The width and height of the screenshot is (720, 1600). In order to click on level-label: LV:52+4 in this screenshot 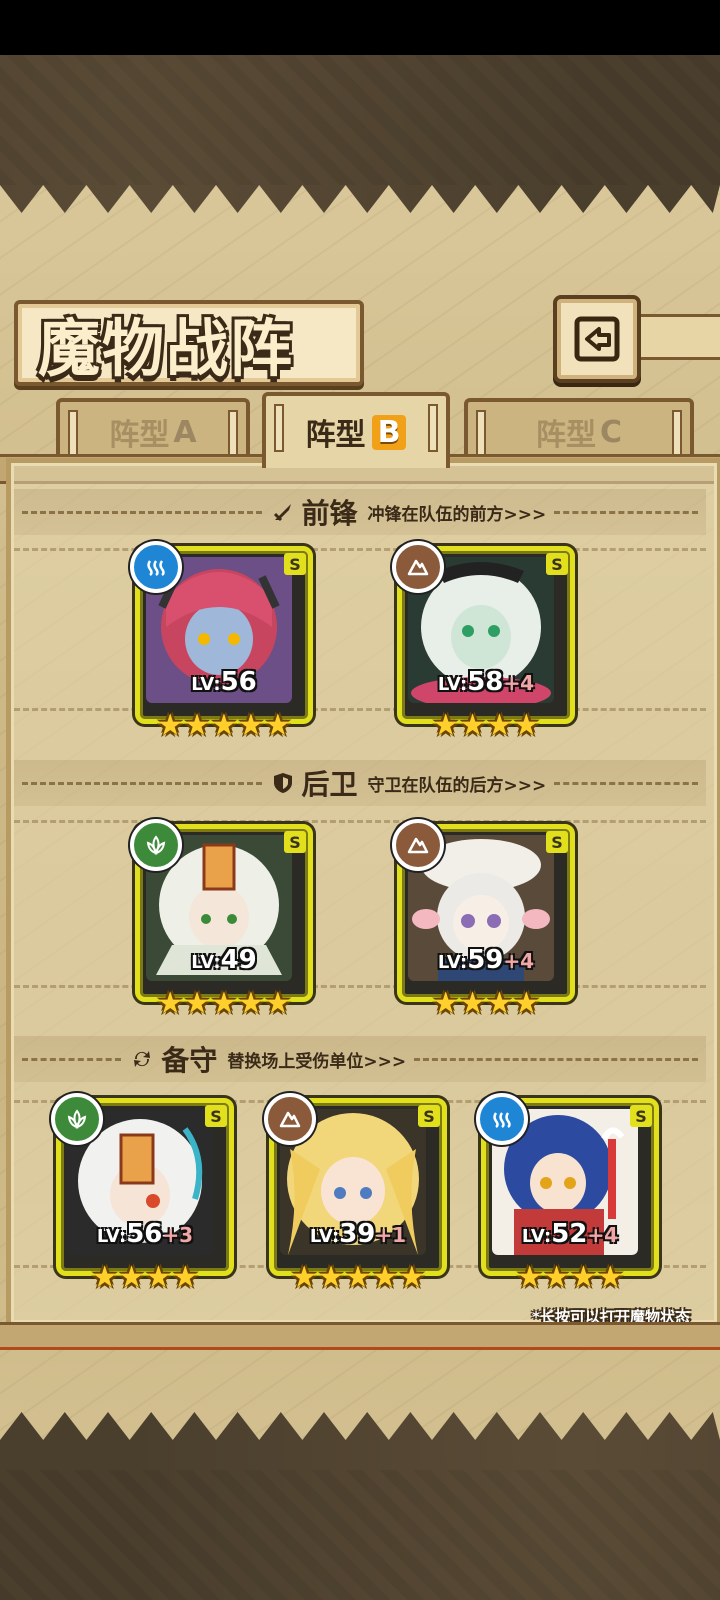, I will do `click(570, 1234)`.